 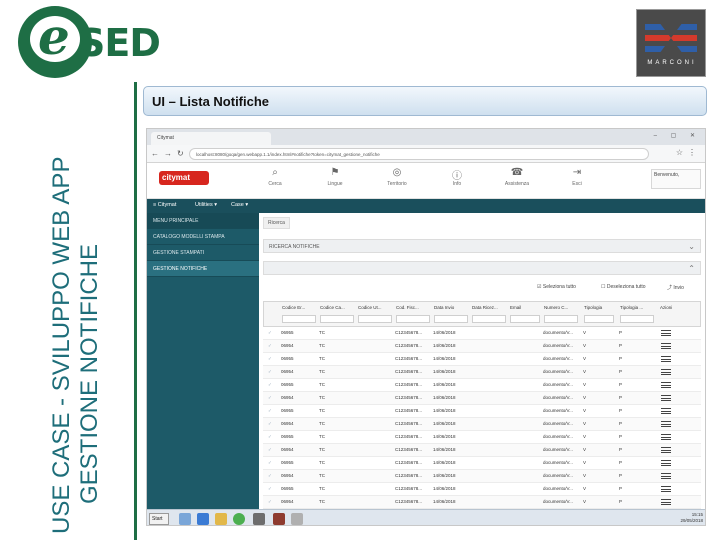 What do you see at coordinates (452, 307) in the screenshot?
I see `col-data-invio: Data Invio` at bounding box center [452, 307].